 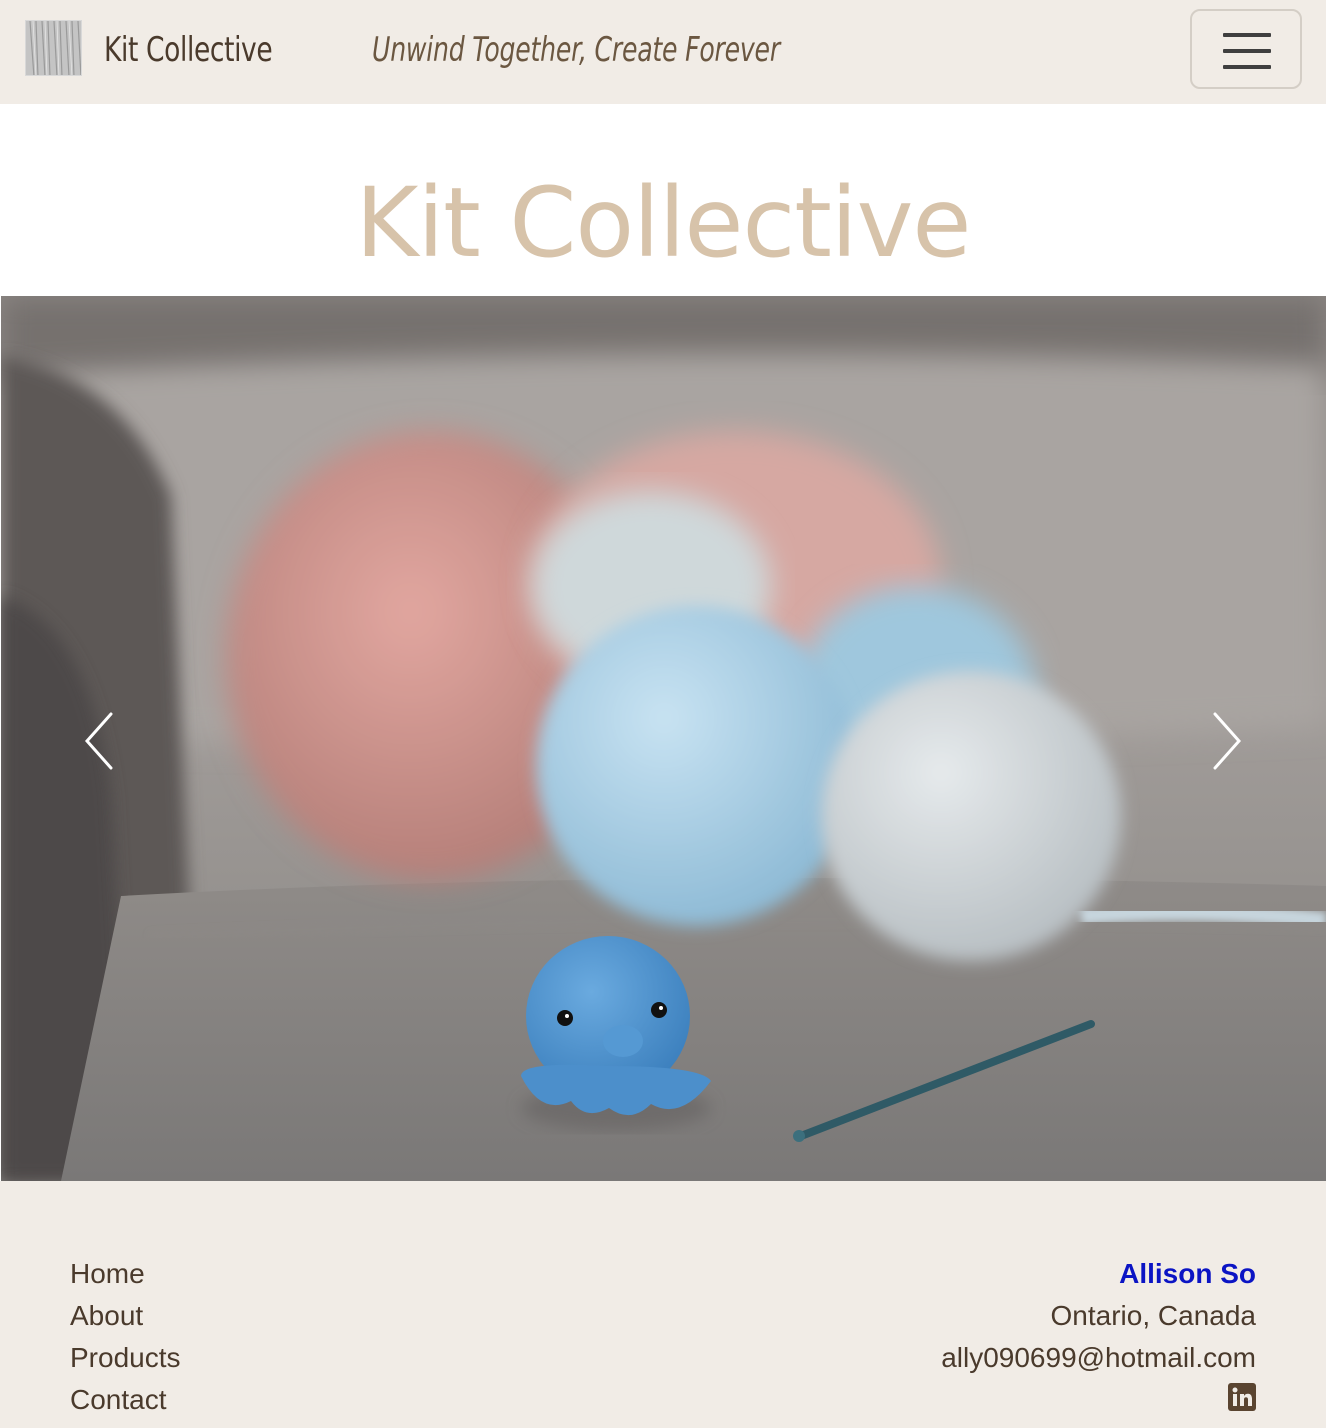 I want to click on footer-nav: Home About Products Contact, so click(x=125, y=1337).